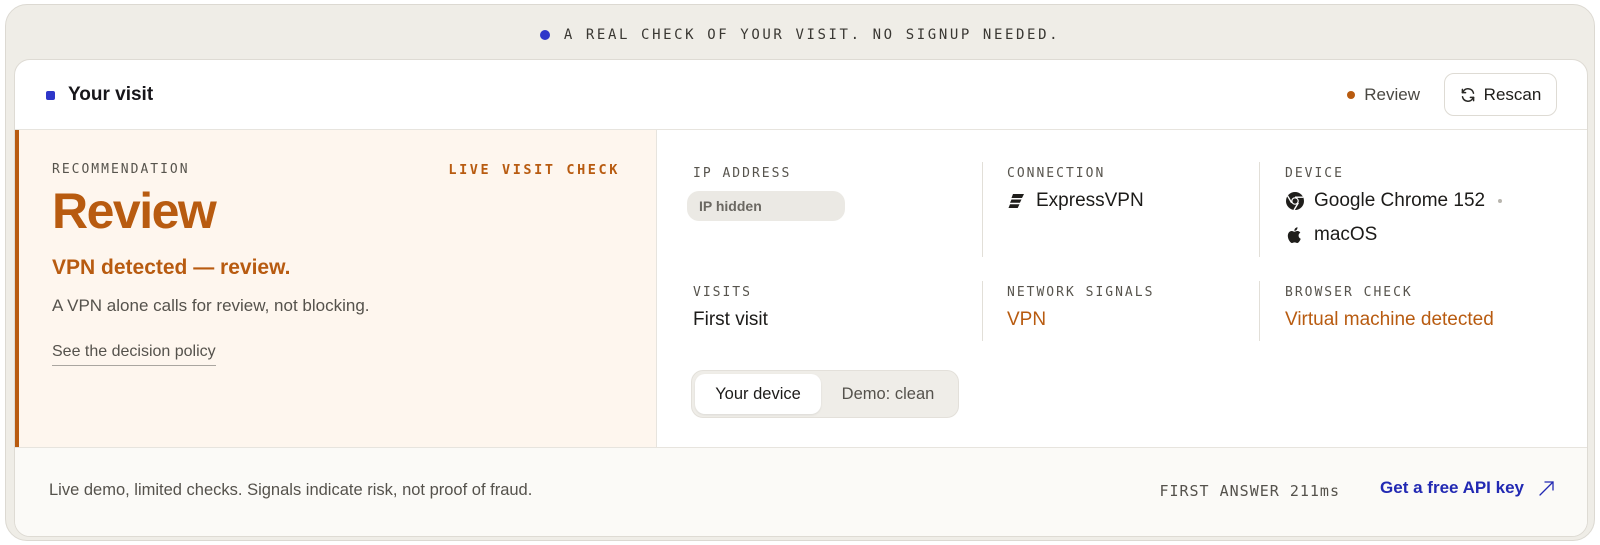 The height and width of the screenshot is (545, 1600). What do you see at coordinates (121, 169) in the screenshot?
I see `recommendation-label: RECOMMENDATION` at bounding box center [121, 169].